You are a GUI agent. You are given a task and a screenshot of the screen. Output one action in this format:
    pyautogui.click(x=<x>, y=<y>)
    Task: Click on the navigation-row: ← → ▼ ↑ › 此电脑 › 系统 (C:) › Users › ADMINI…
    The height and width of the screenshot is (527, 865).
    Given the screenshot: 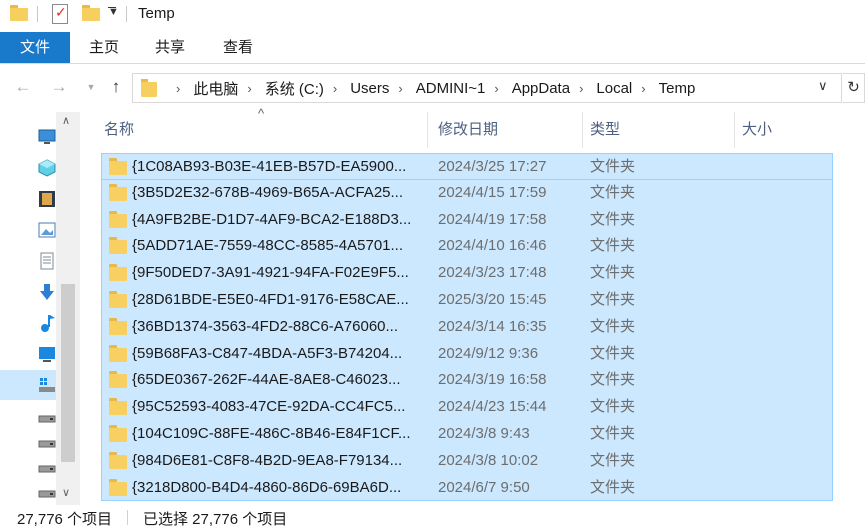 What is the action you would take?
    pyautogui.click(x=432, y=88)
    